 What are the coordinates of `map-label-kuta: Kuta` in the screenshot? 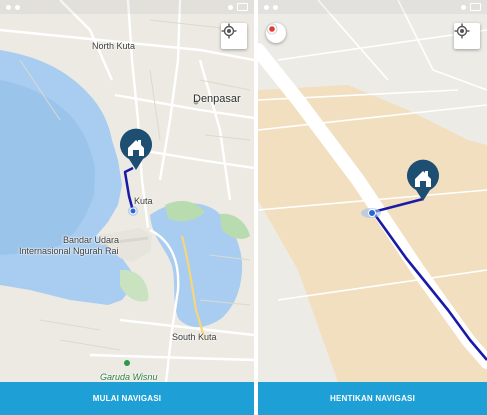 It's located at (143, 201).